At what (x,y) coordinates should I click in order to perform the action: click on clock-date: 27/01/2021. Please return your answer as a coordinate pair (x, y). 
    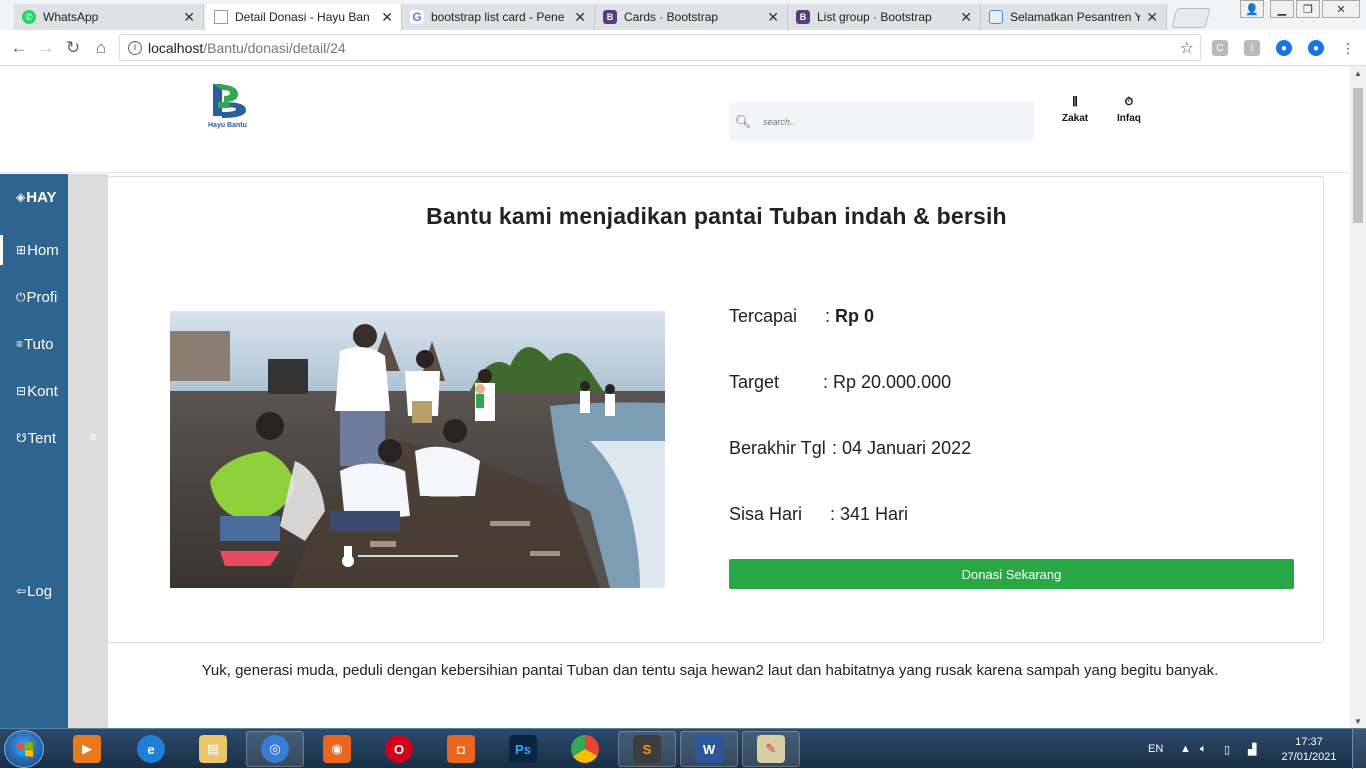
    Looking at the image, I should click on (1309, 757).